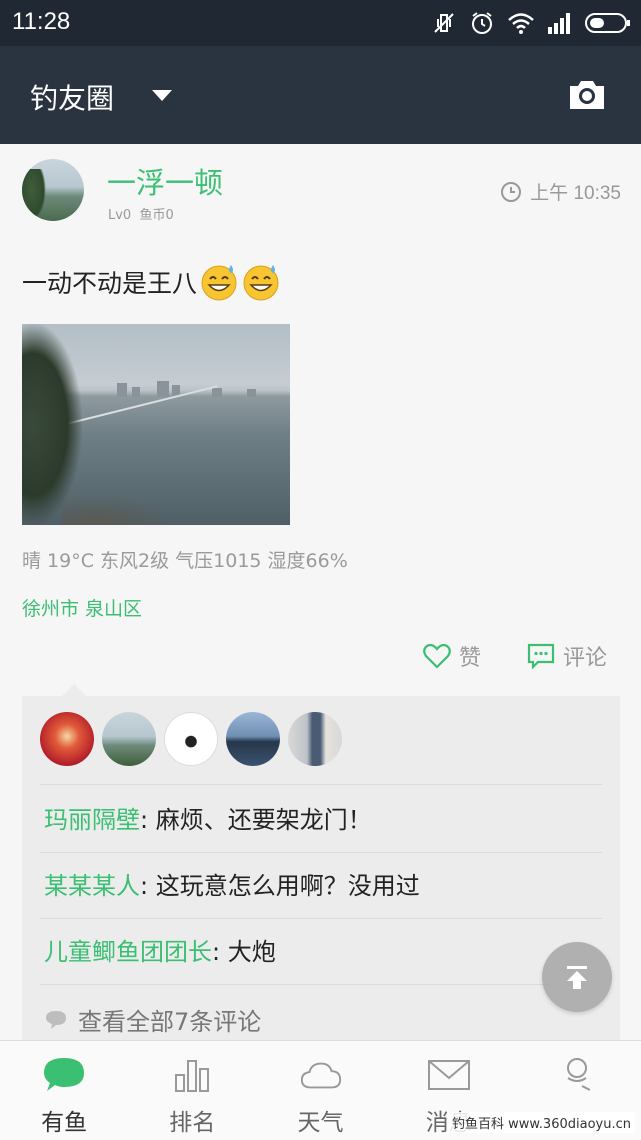 This screenshot has height=1140, width=641. I want to click on comment-caret, so click(74, 690).